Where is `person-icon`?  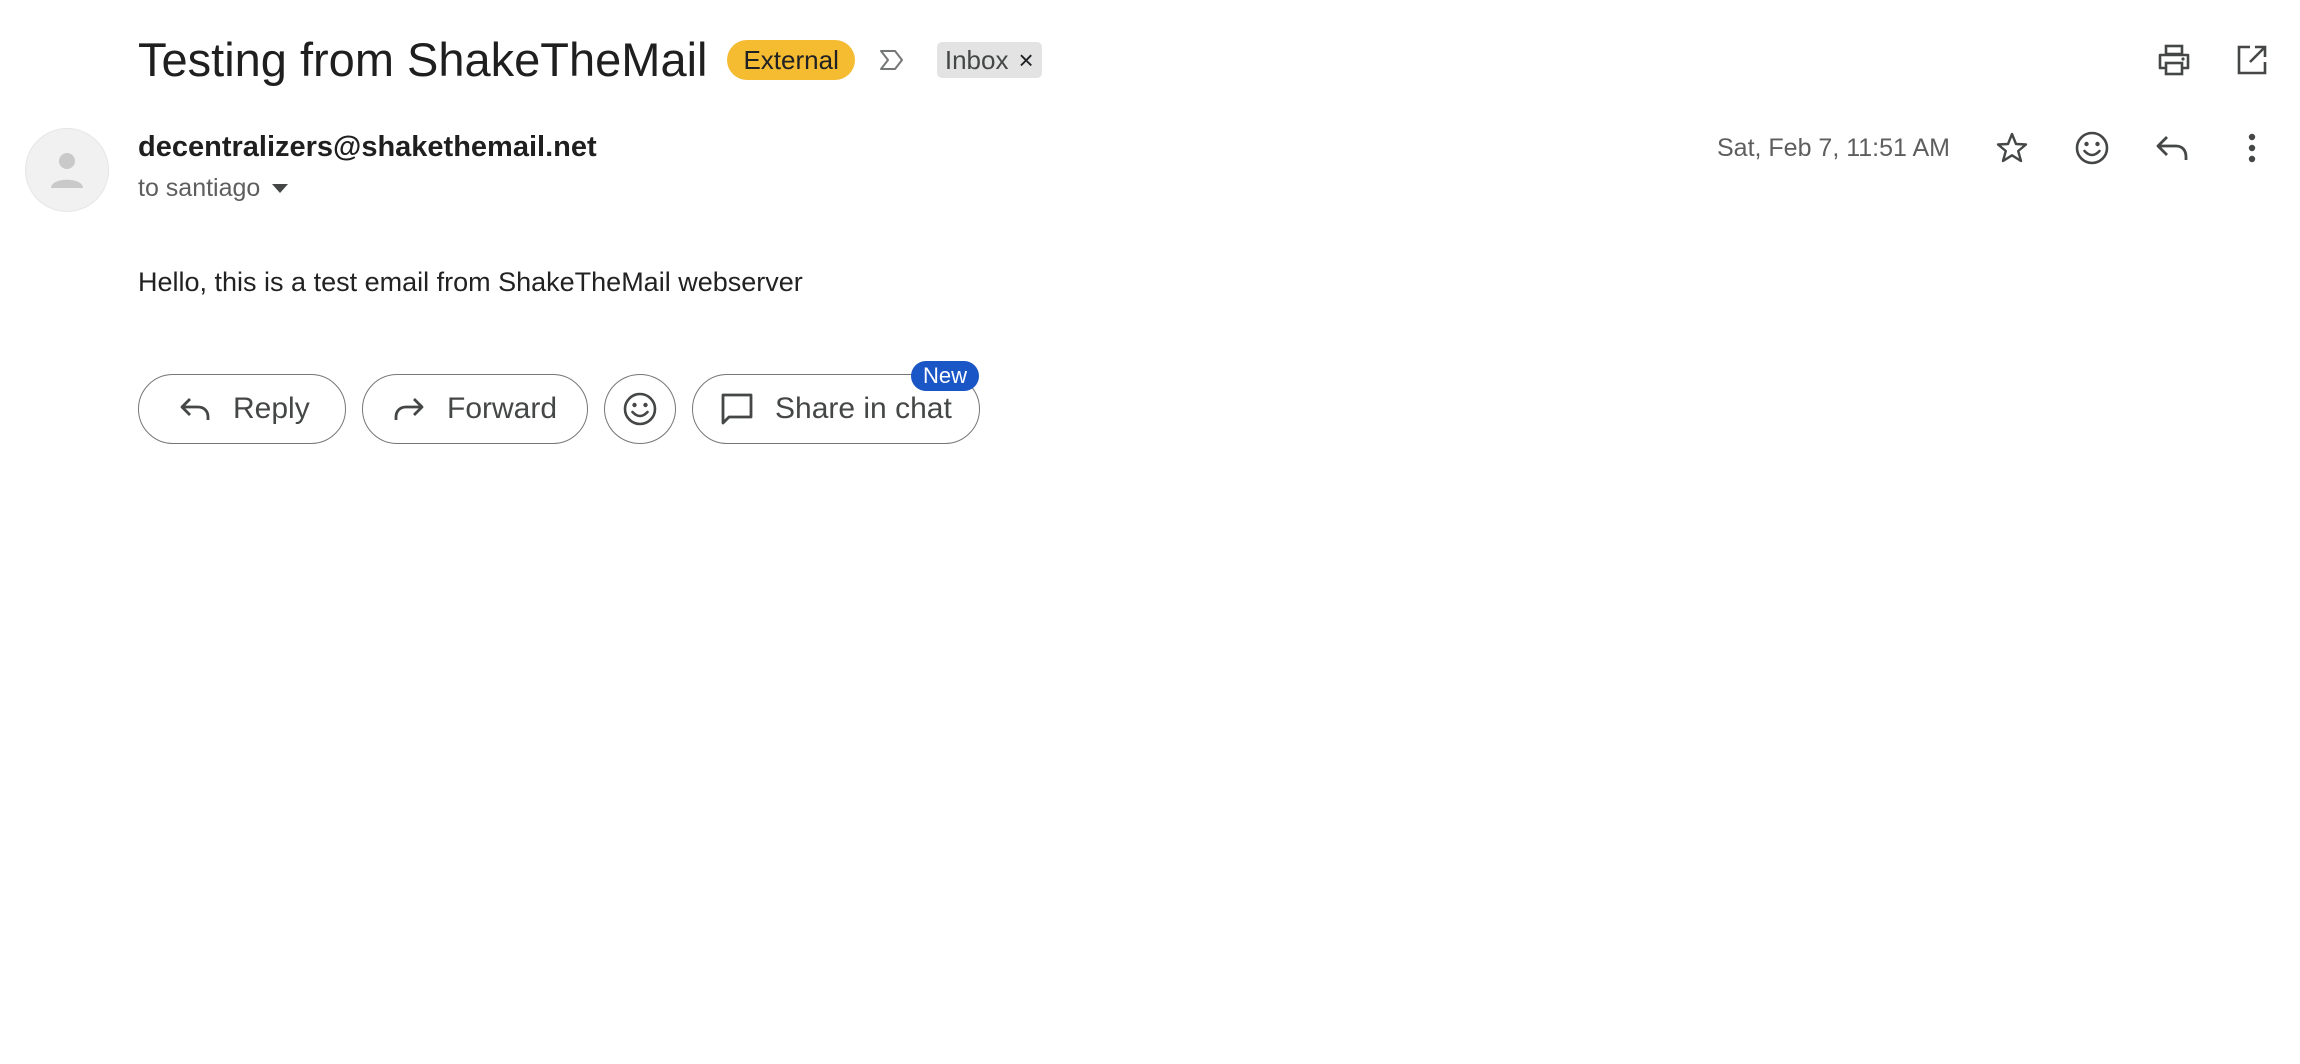
person-icon is located at coordinates (67, 170).